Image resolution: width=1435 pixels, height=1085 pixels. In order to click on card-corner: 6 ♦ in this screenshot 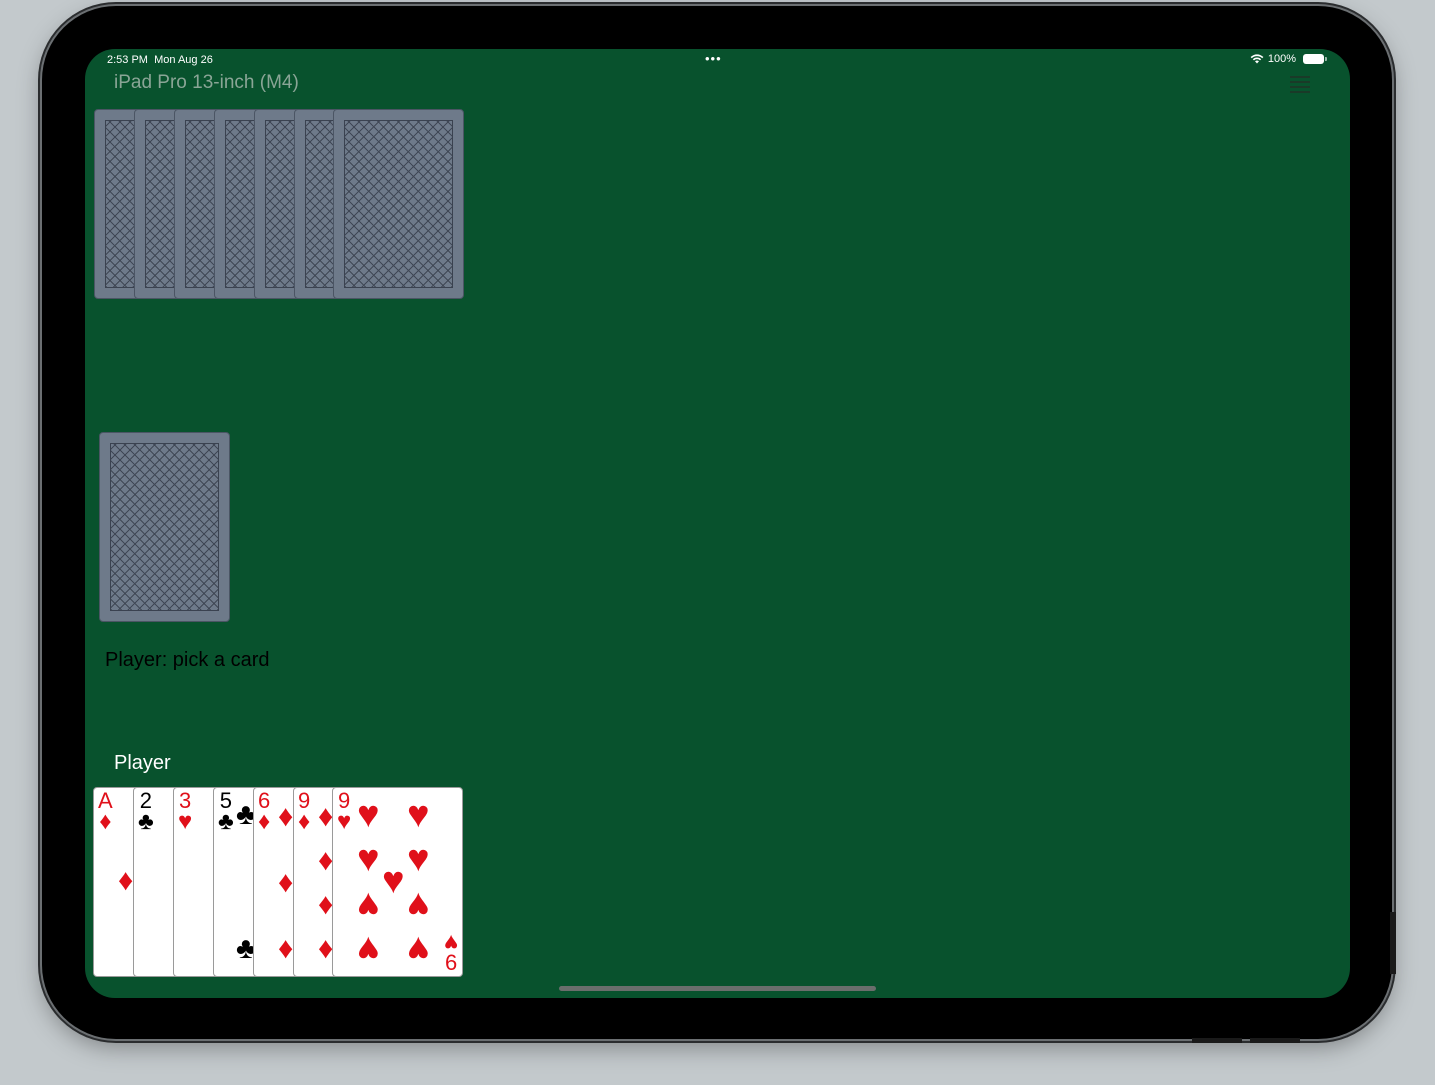, I will do `click(264, 812)`.